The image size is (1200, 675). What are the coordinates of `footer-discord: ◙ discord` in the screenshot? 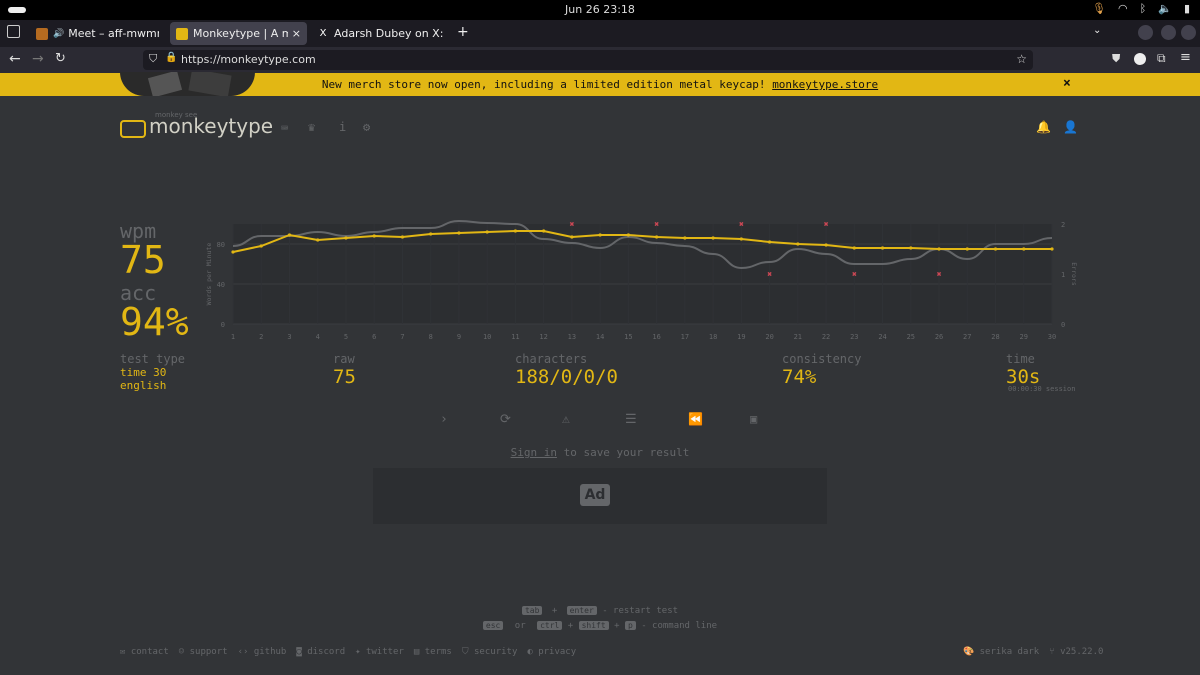 It's located at (320, 652).